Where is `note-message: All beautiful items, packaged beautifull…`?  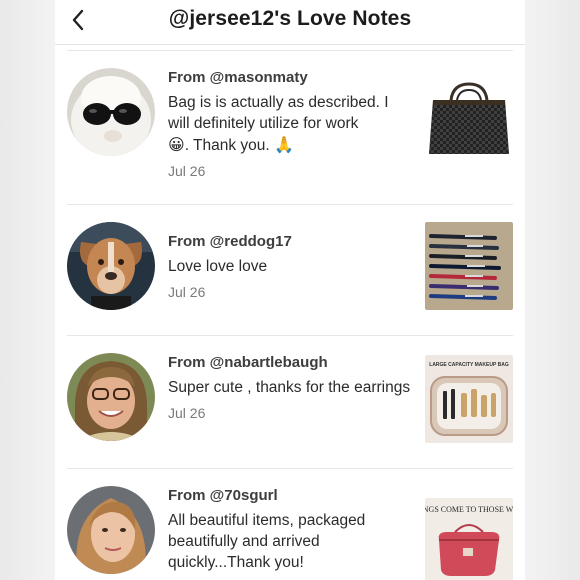
note-message: All beautiful items, packaged beautifull… is located at coordinates (267, 541).